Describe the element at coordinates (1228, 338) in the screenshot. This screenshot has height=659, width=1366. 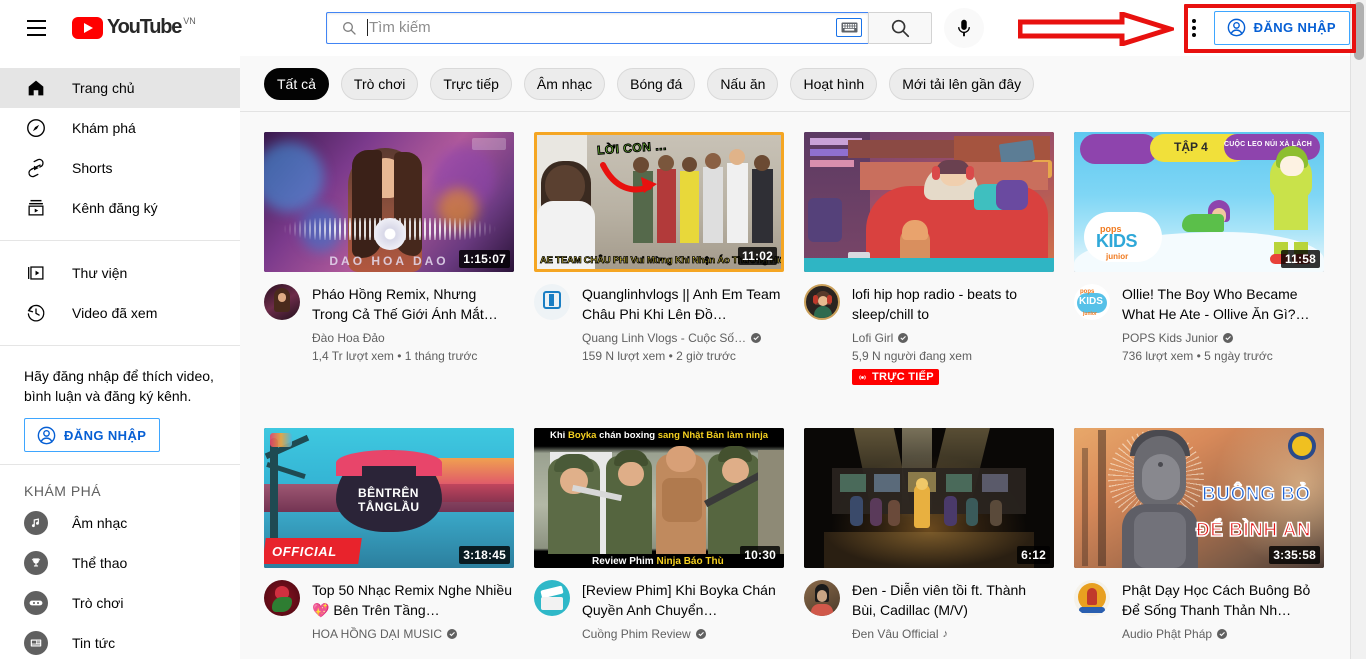
I see `verified-badge-icon` at that location.